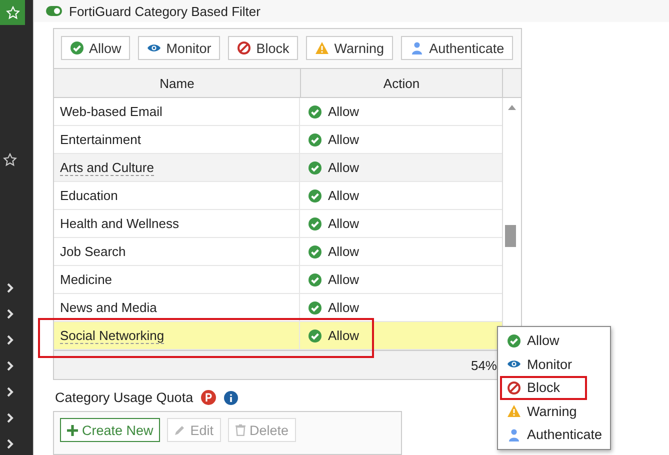 Image resolution: width=669 pixels, height=455 pixels. I want to click on menu-item: Authenticate, so click(554, 434).